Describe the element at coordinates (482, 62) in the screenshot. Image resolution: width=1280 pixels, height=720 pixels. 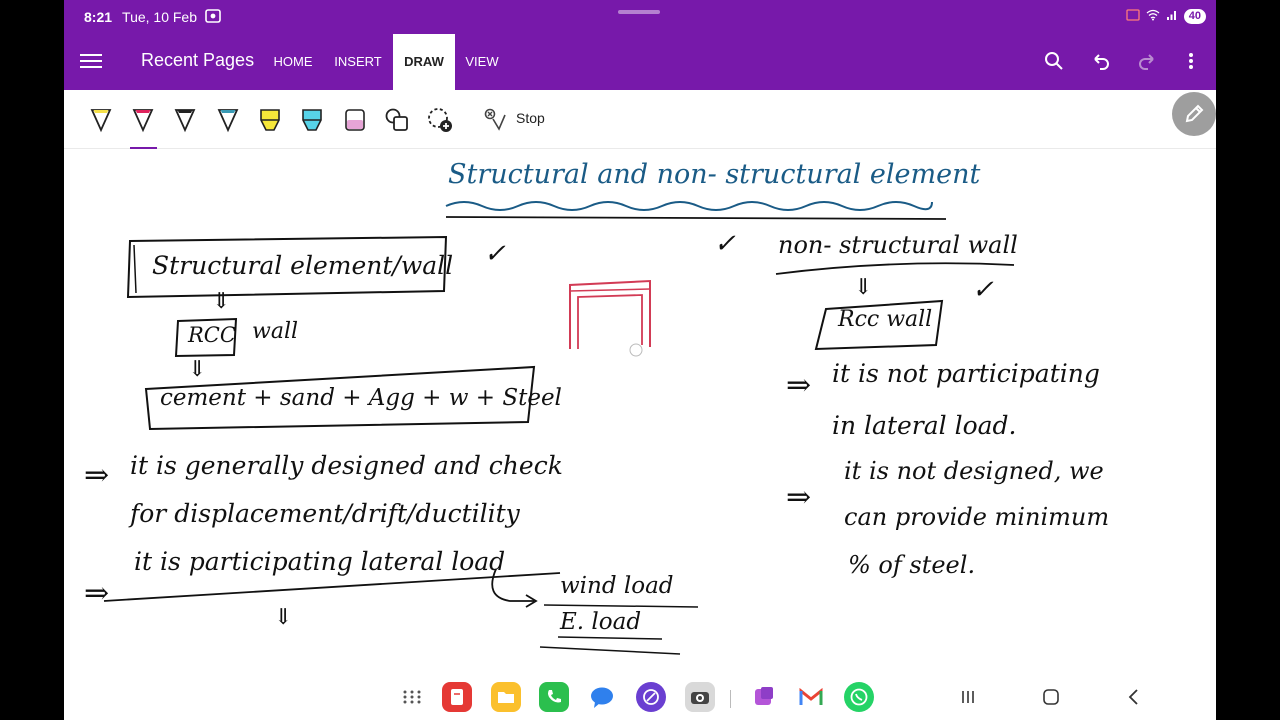
I see `tab-view: VIEW` at that location.